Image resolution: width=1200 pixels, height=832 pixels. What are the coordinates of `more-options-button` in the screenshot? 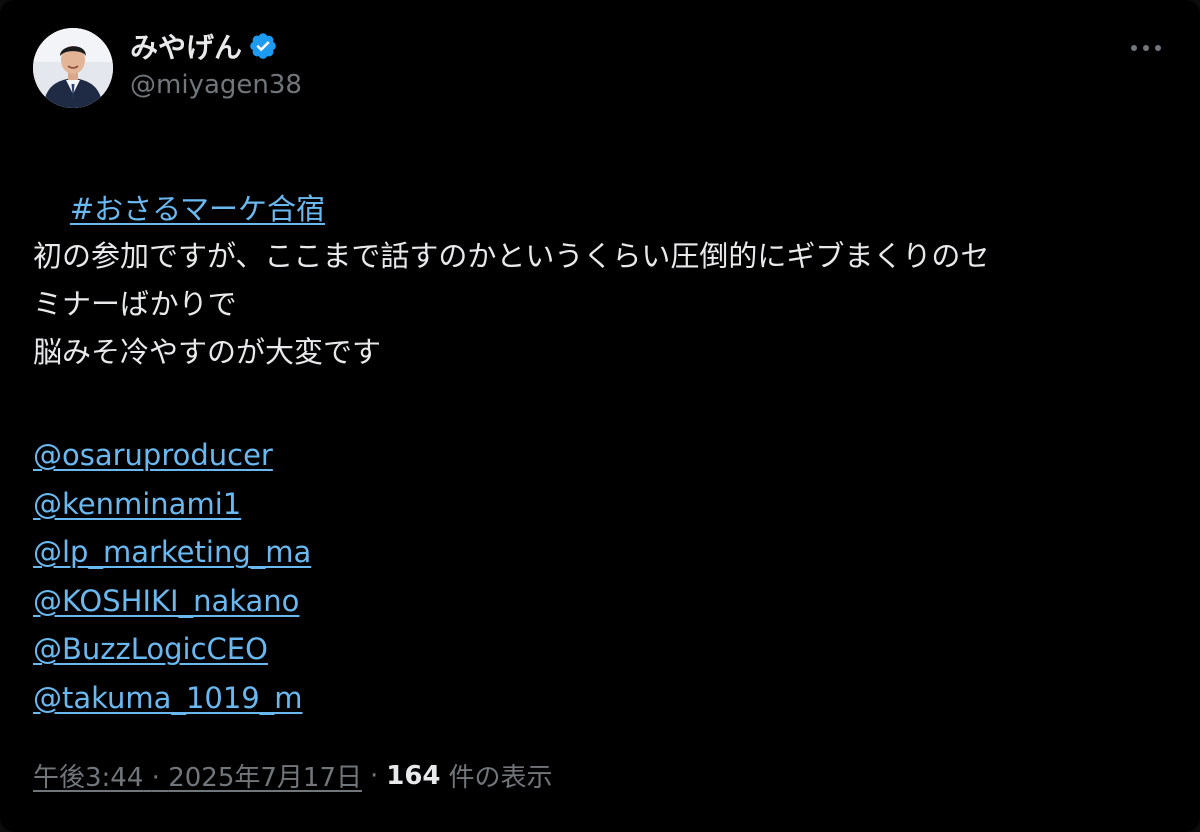 It's located at (1146, 48).